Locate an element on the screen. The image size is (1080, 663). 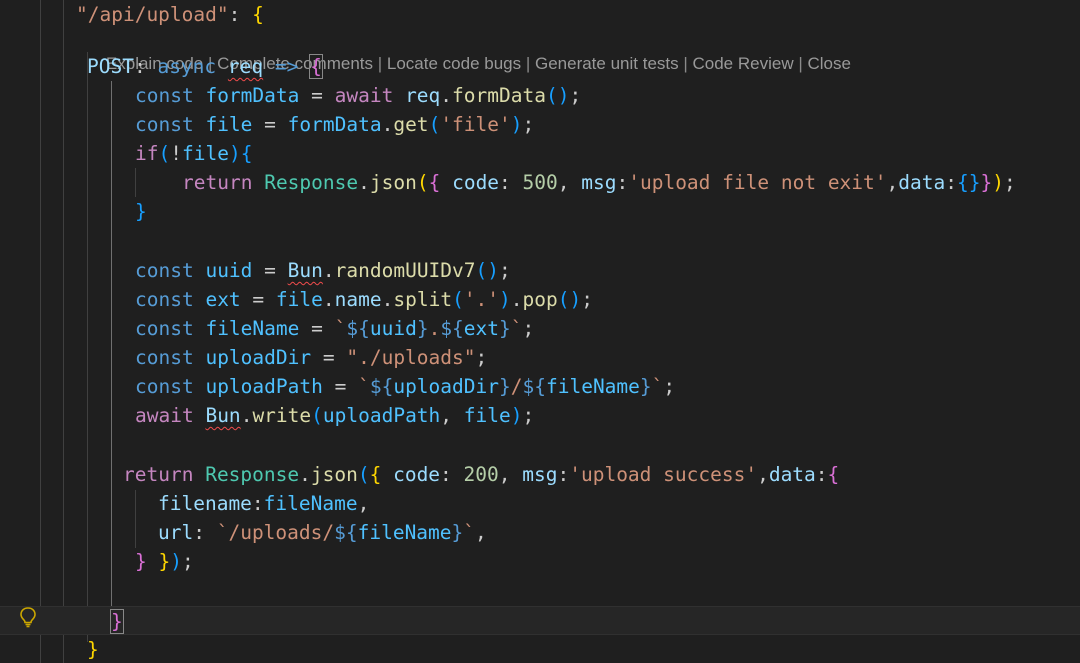
token: split is located at coordinates (423, 299).